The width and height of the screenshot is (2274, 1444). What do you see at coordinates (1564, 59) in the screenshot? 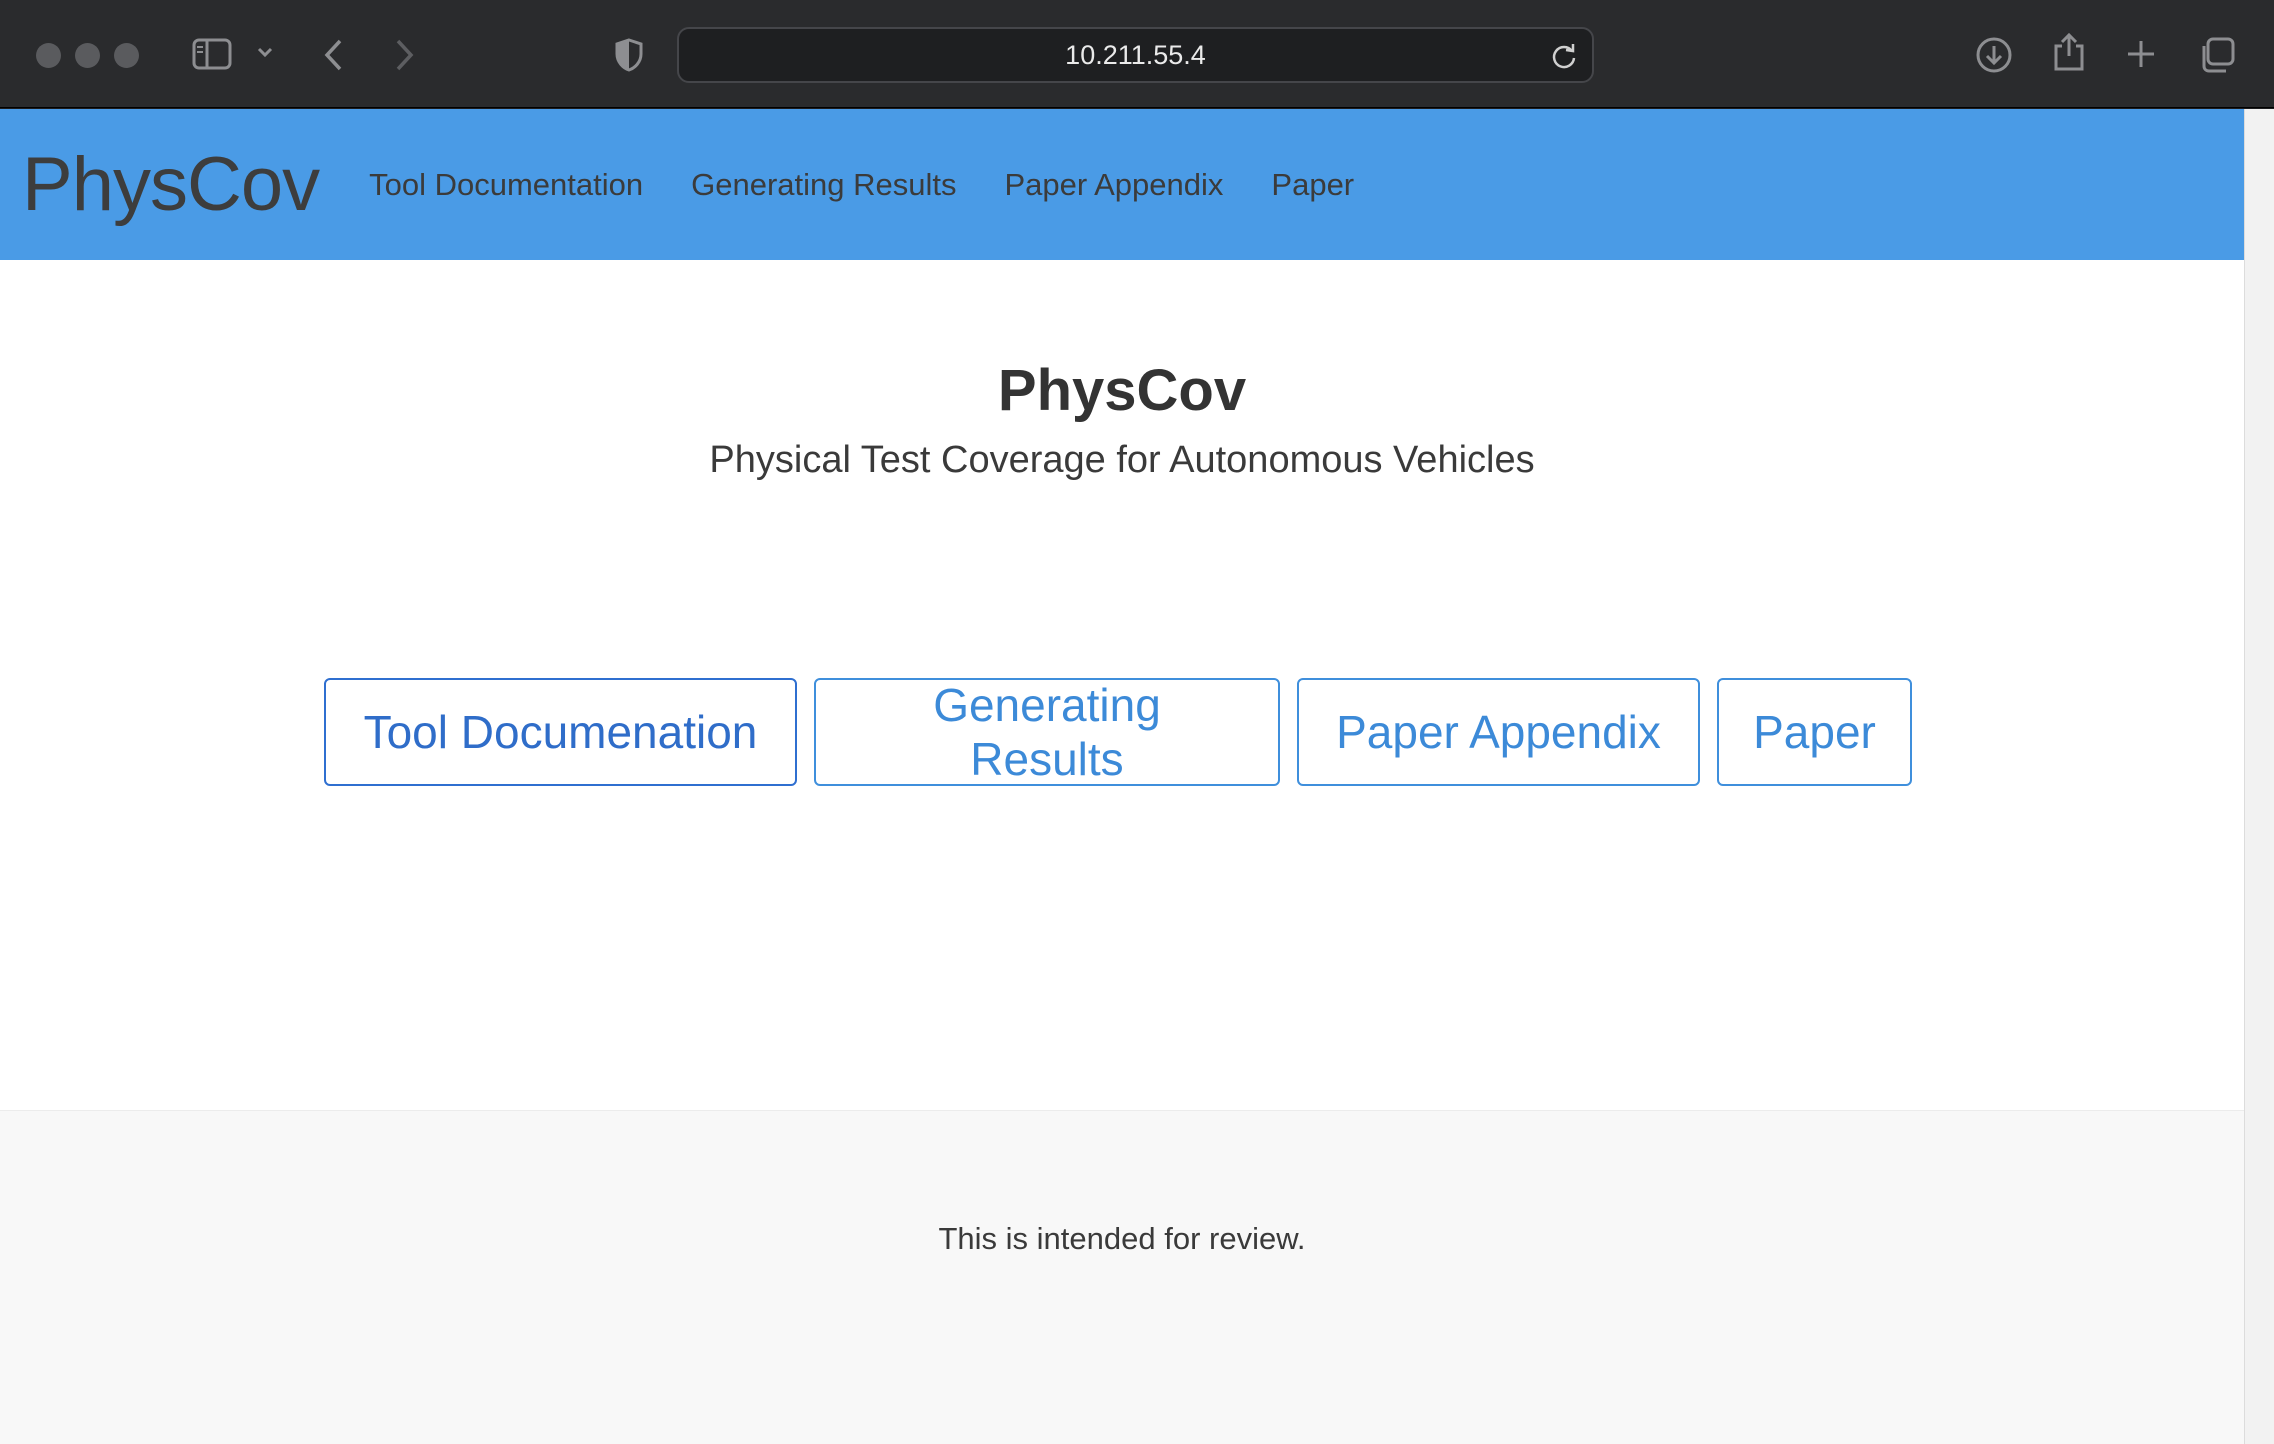
I see `reload-icon` at bounding box center [1564, 59].